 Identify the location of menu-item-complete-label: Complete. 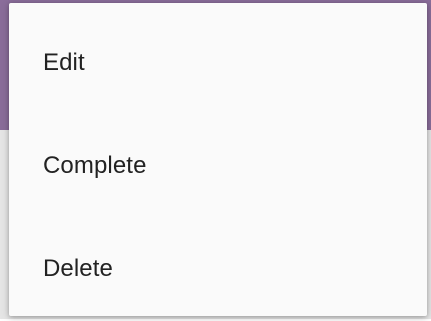
(95, 165).